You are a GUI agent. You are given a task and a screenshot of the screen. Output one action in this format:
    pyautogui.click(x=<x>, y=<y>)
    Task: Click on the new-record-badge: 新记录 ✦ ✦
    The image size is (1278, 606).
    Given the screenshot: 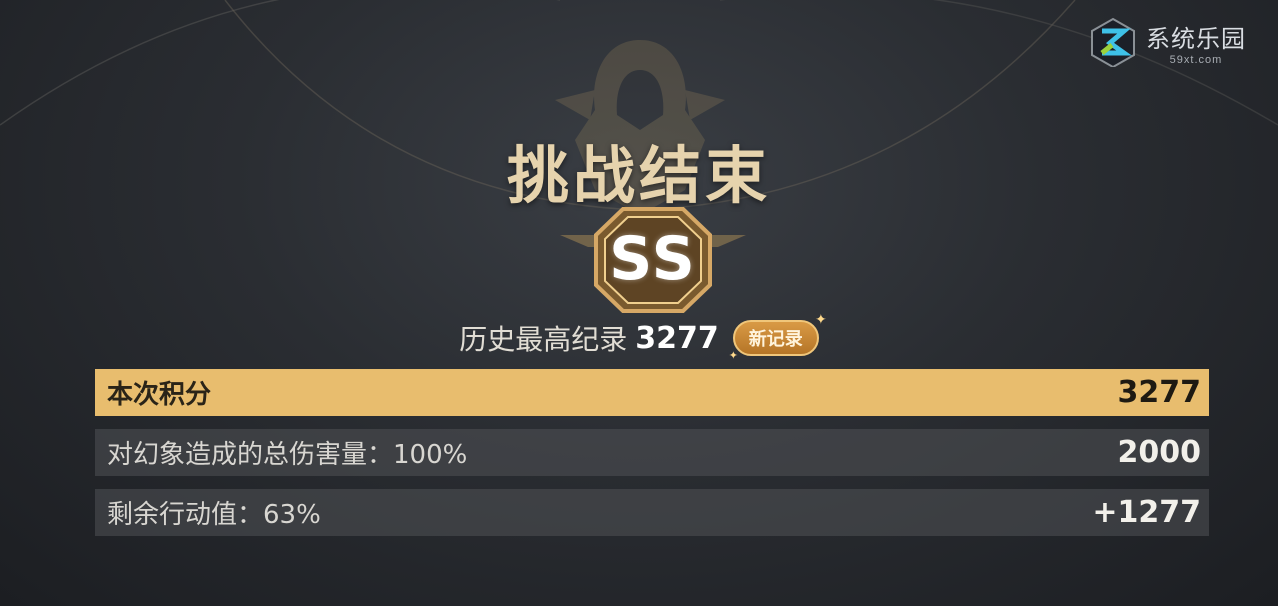 What is the action you would take?
    pyautogui.click(x=778, y=337)
    